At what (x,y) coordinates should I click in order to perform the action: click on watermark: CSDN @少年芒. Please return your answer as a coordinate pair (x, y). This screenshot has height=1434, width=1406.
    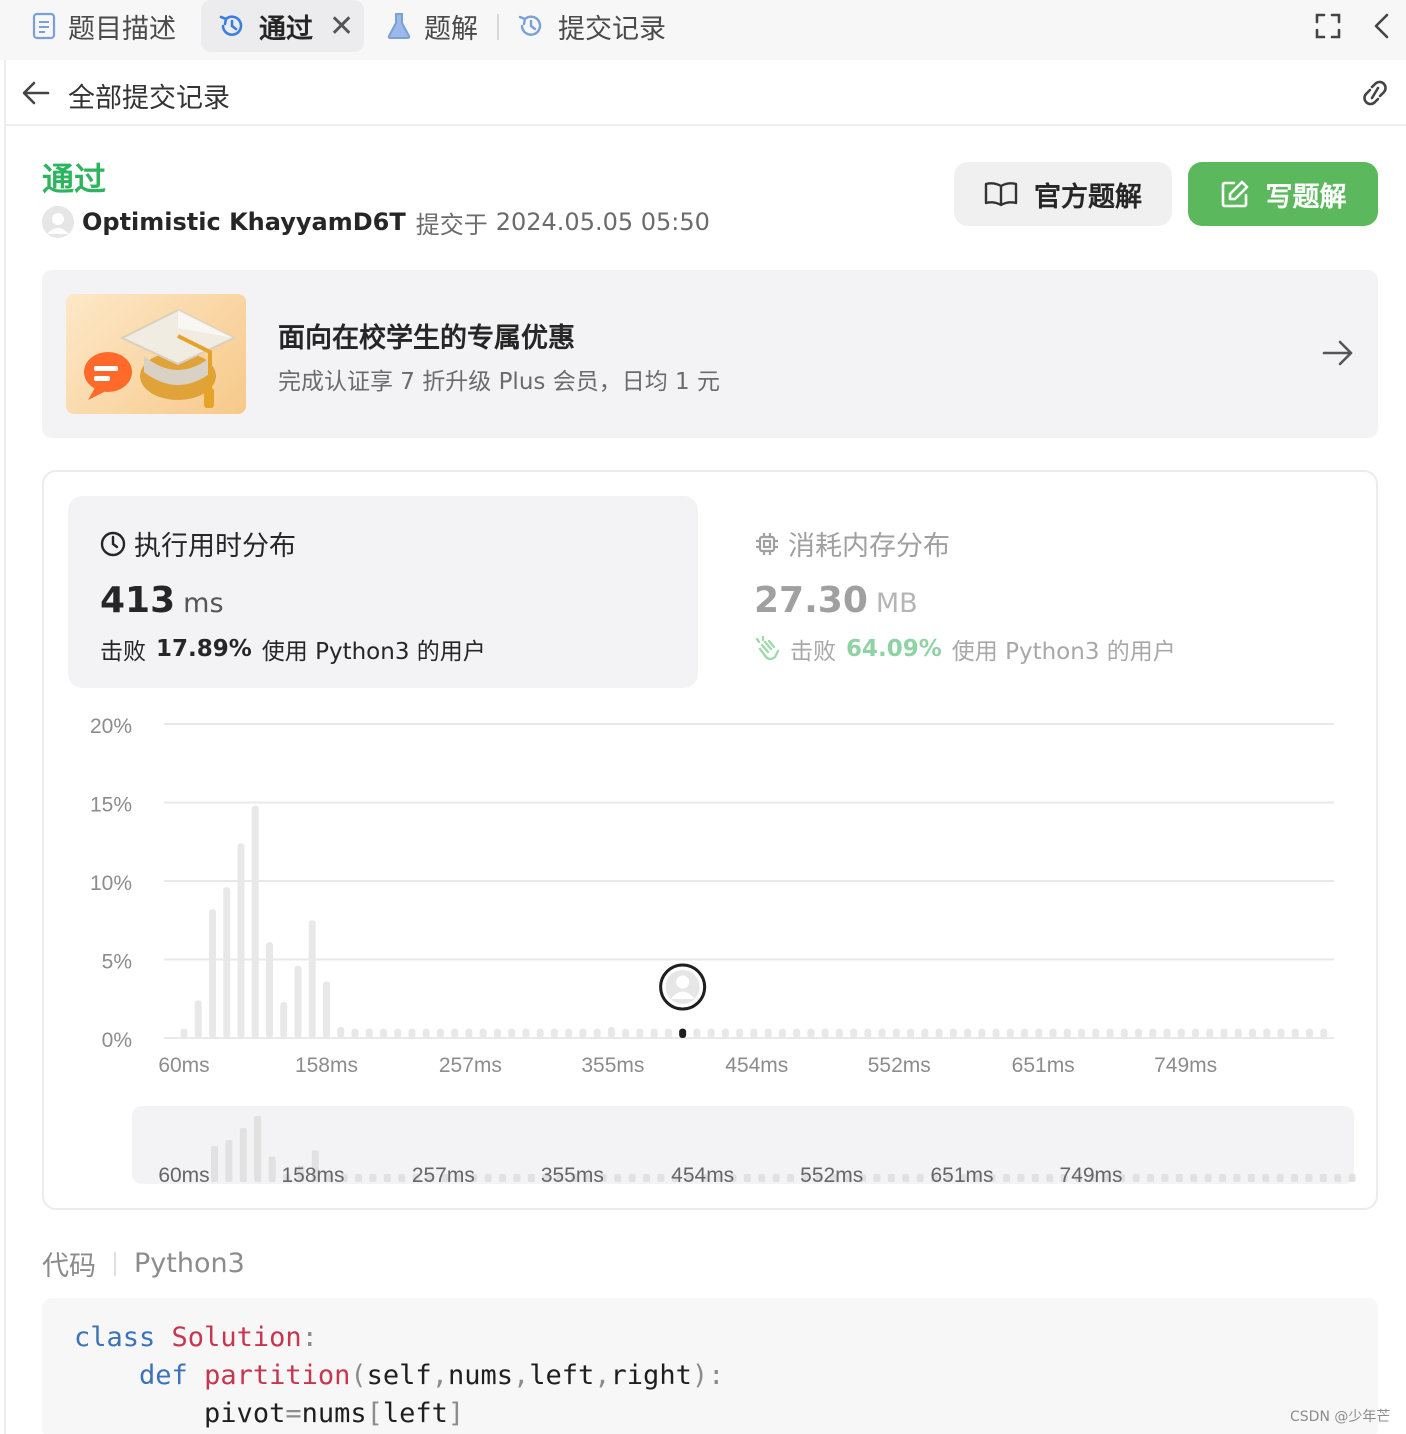
    Looking at the image, I should click on (1340, 1417).